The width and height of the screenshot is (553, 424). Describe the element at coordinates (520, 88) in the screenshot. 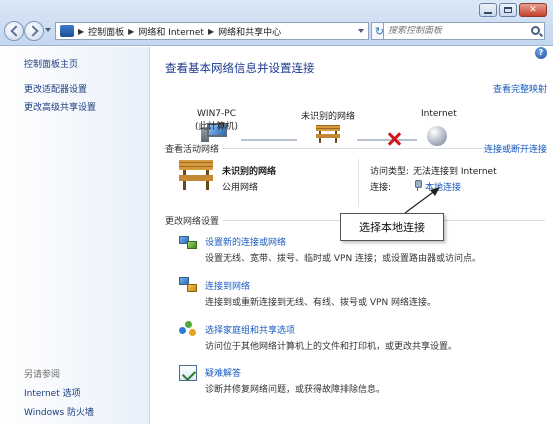

I see `see-full-map-link: 查看完整映射` at that location.